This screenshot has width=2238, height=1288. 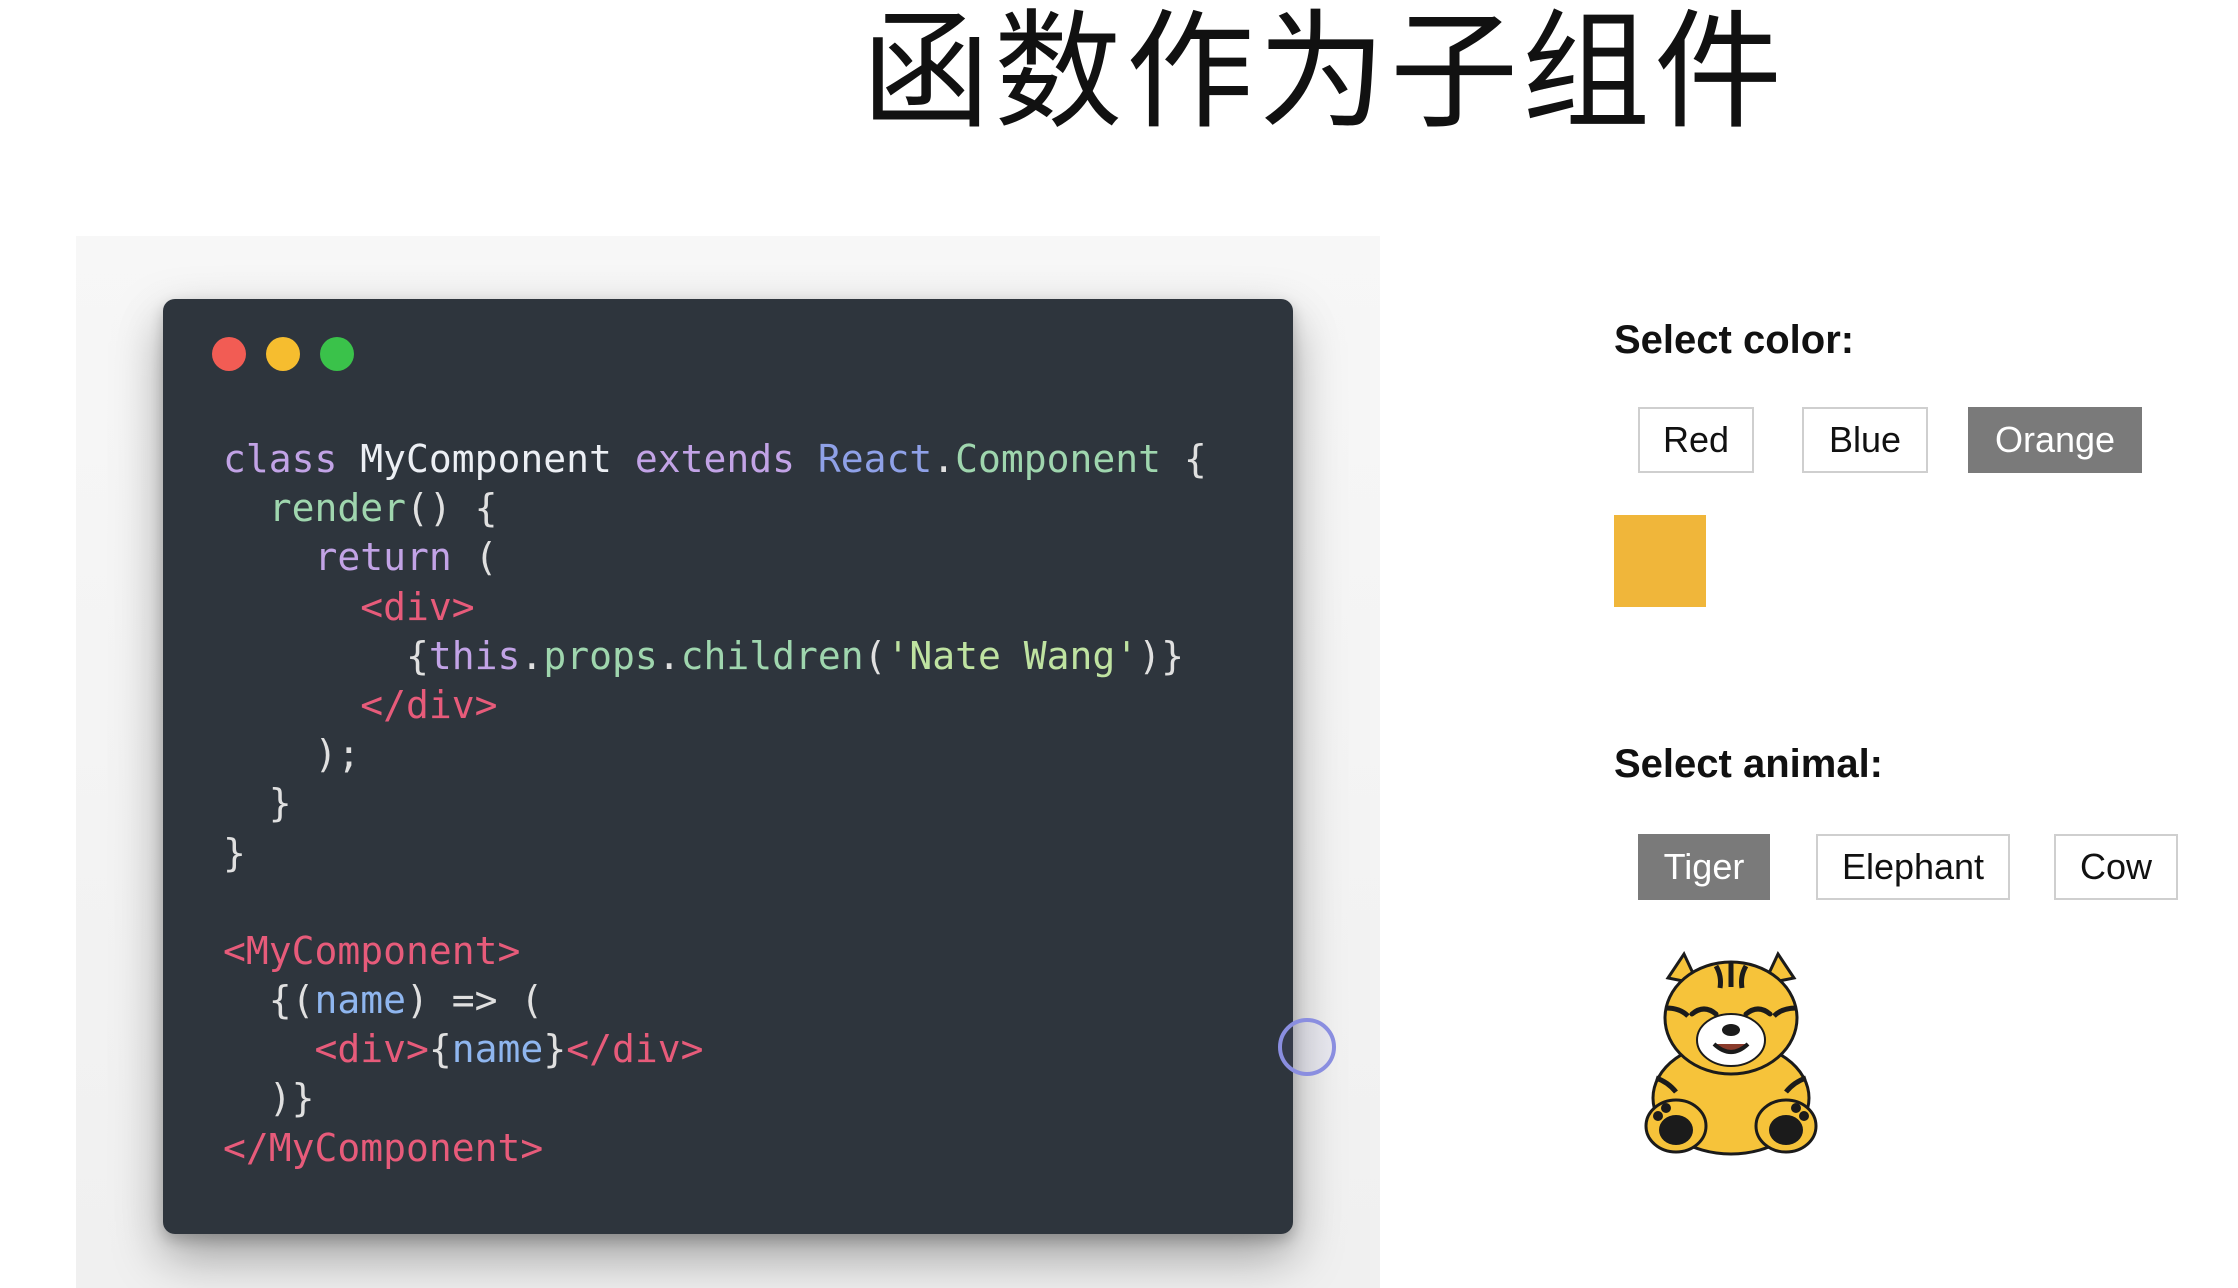 What do you see at coordinates (475, 1000) in the screenshot?
I see `code-token: ) => (` at bounding box center [475, 1000].